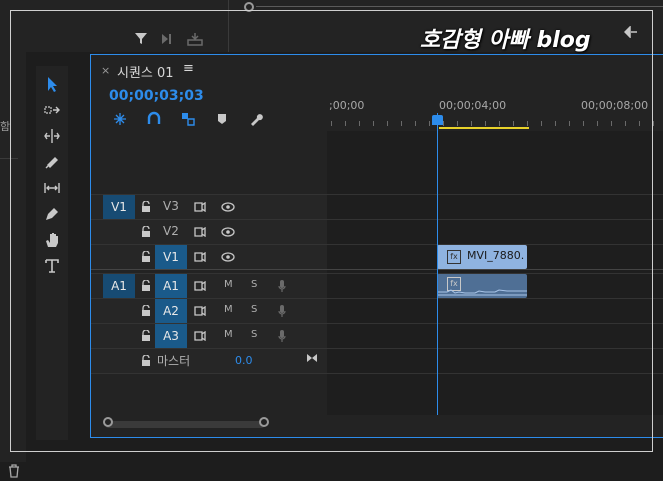  I want to click on scrollbar-left-handle, so click(108, 422).